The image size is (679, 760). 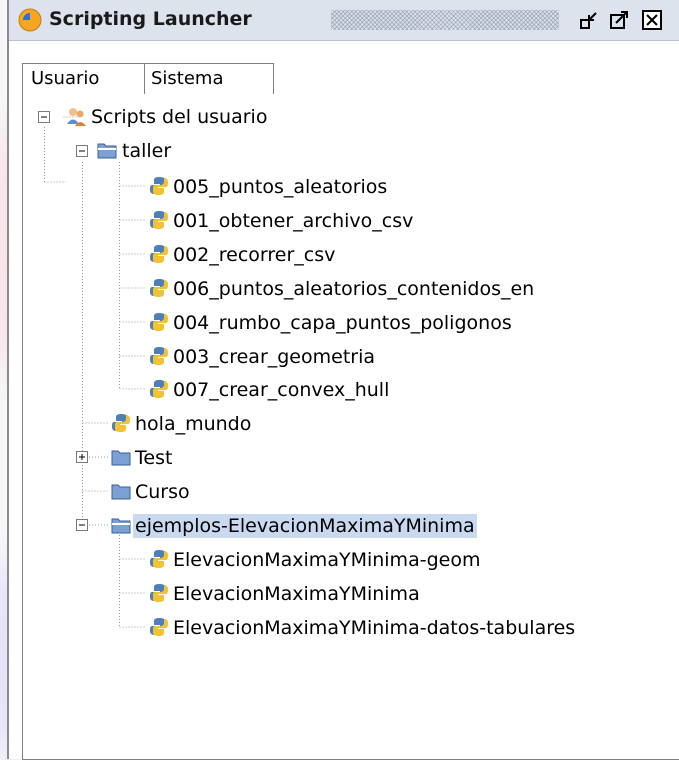 What do you see at coordinates (305, 526) in the screenshot?
I see `tree-node-ejemplos: ejemplos-ElevacionMaximaYMinima` at bounding box center [305, 526].